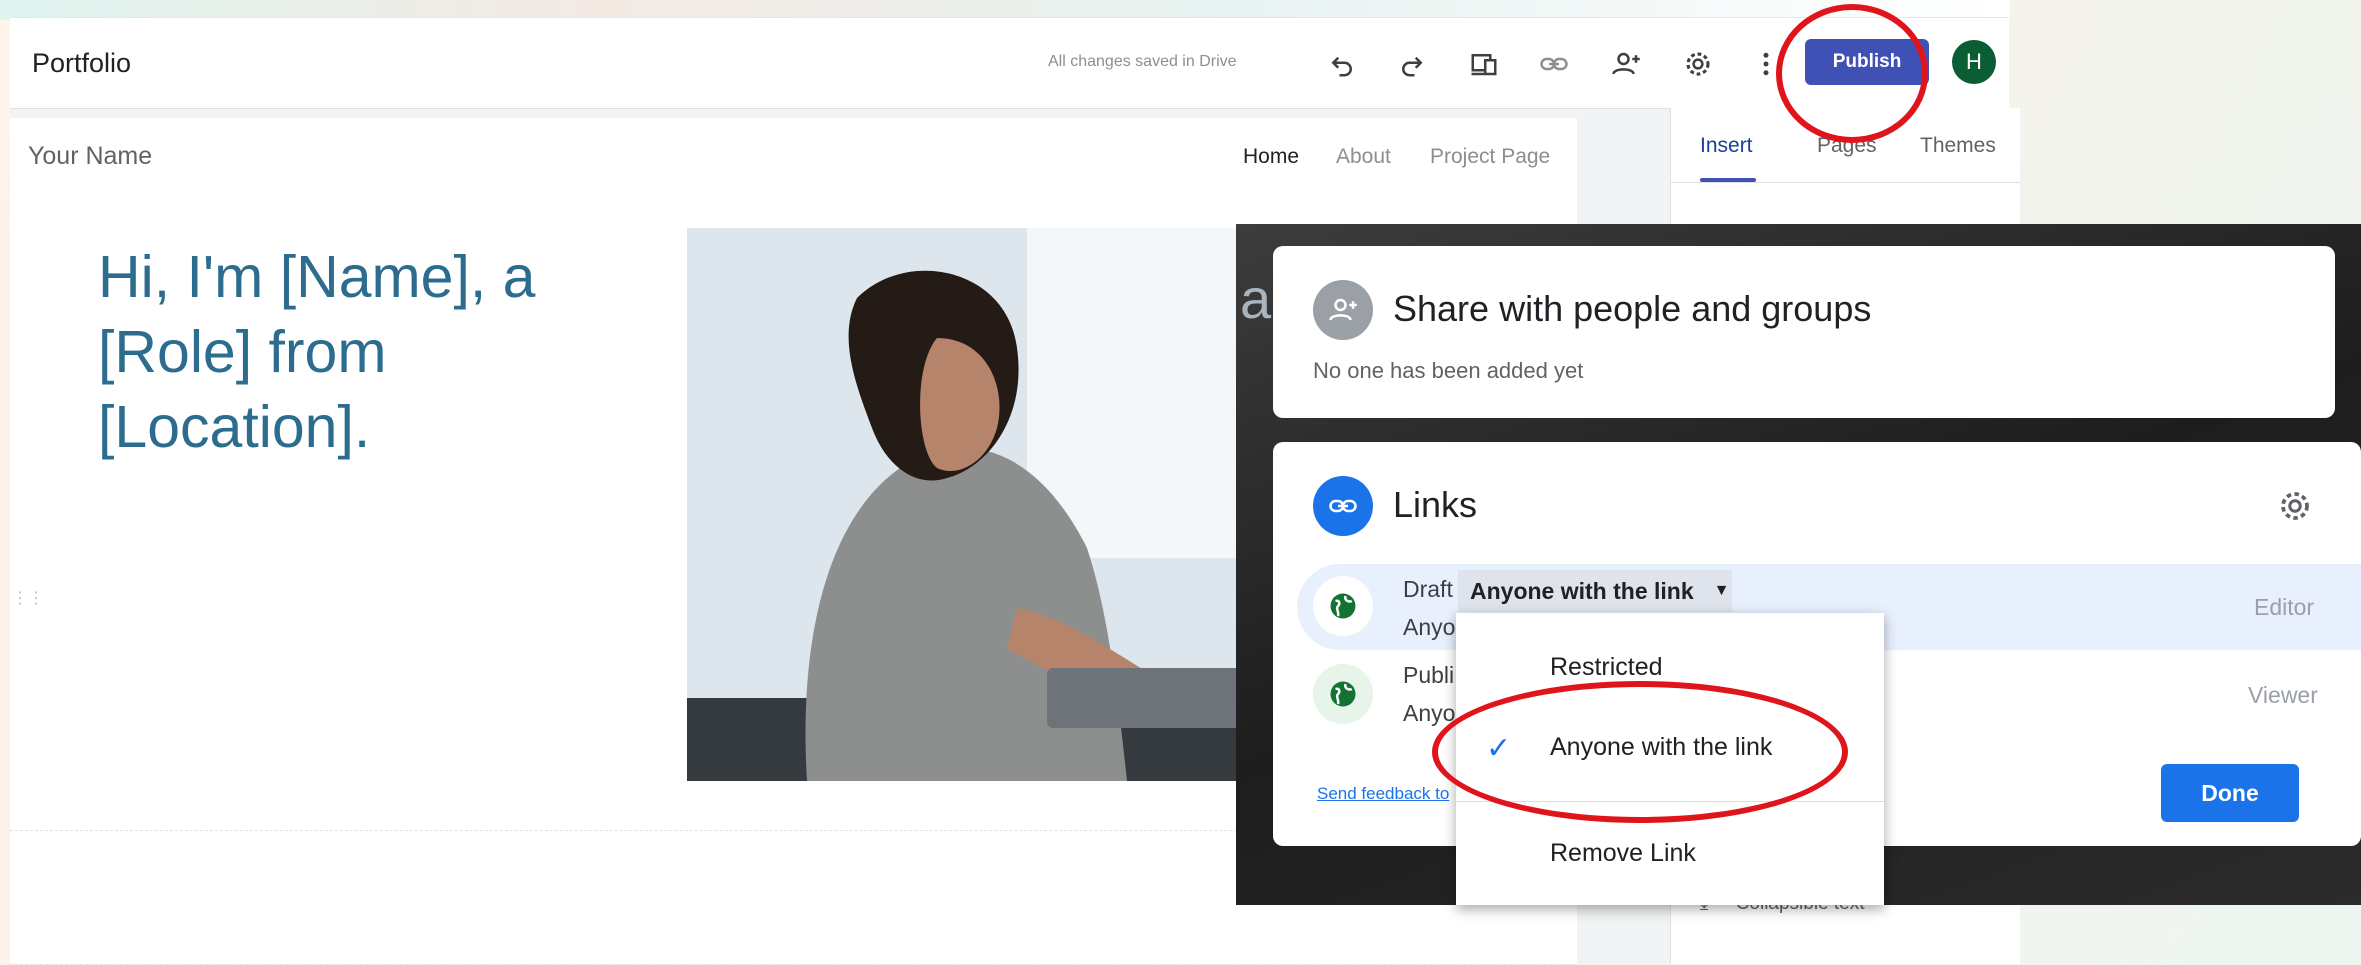 Image resolution: width=2361 pixels, height=965 pixels. I want to click on links-title: Links, so click(1435, 504).